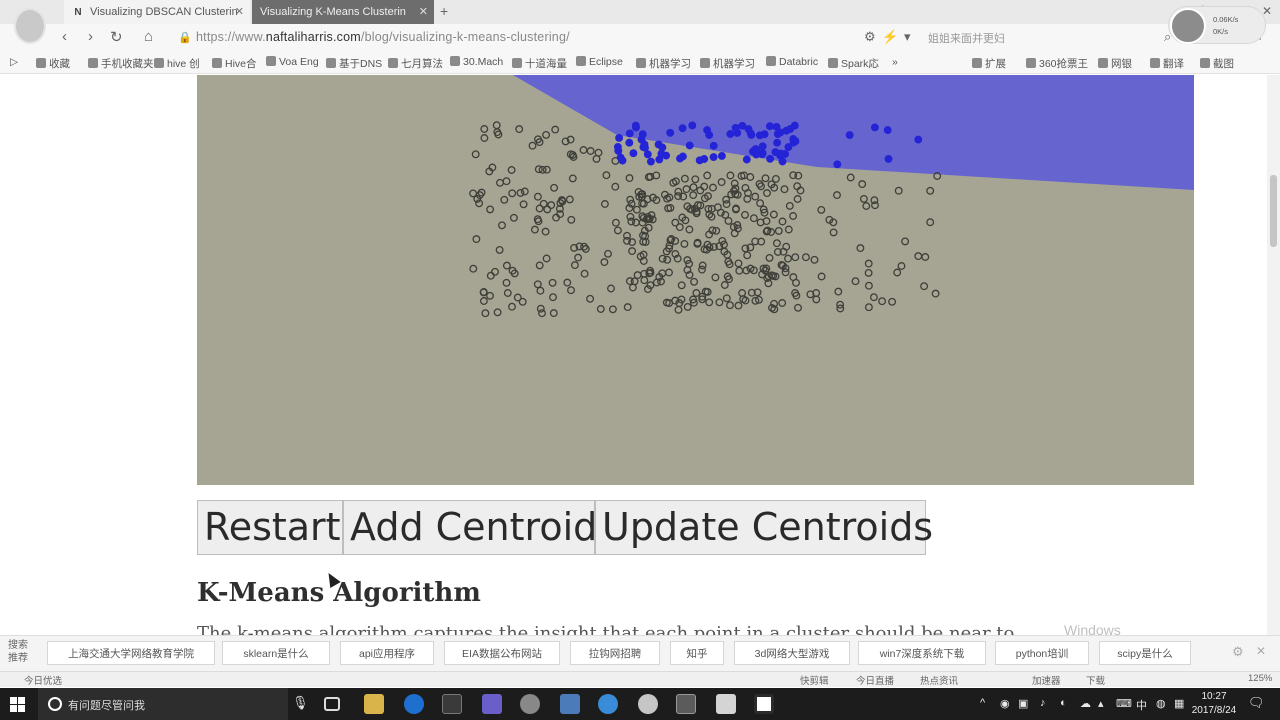  I want to click on active-app-icon, so click(764, 704).